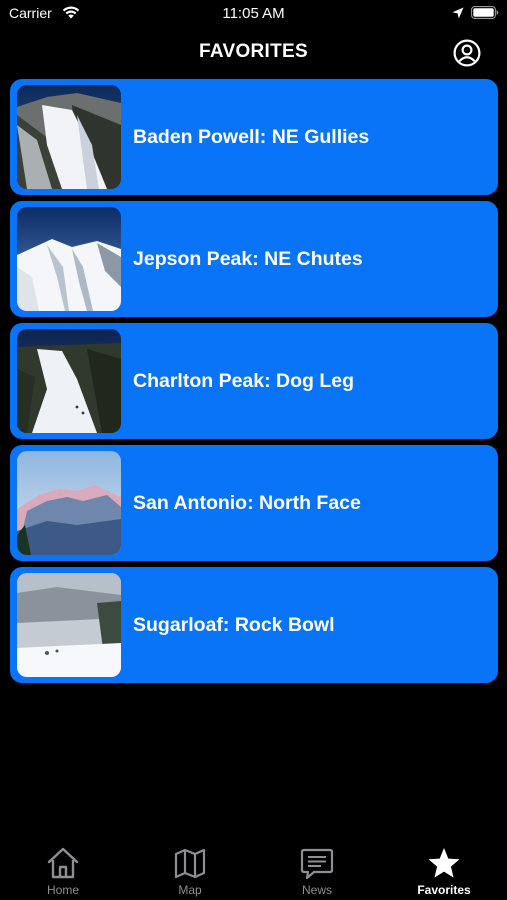  Describe the element at coordinates (248, 259) in the screenshot. I see `favorite-title: Jepson Peak: NE Chutes` at that location.